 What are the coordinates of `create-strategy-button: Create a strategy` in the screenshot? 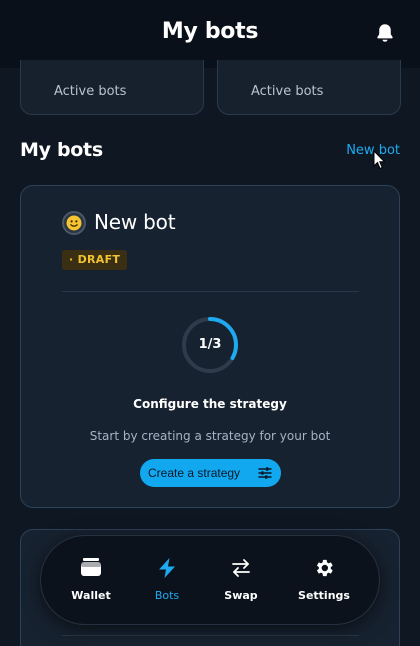 It's located at (210, 473).